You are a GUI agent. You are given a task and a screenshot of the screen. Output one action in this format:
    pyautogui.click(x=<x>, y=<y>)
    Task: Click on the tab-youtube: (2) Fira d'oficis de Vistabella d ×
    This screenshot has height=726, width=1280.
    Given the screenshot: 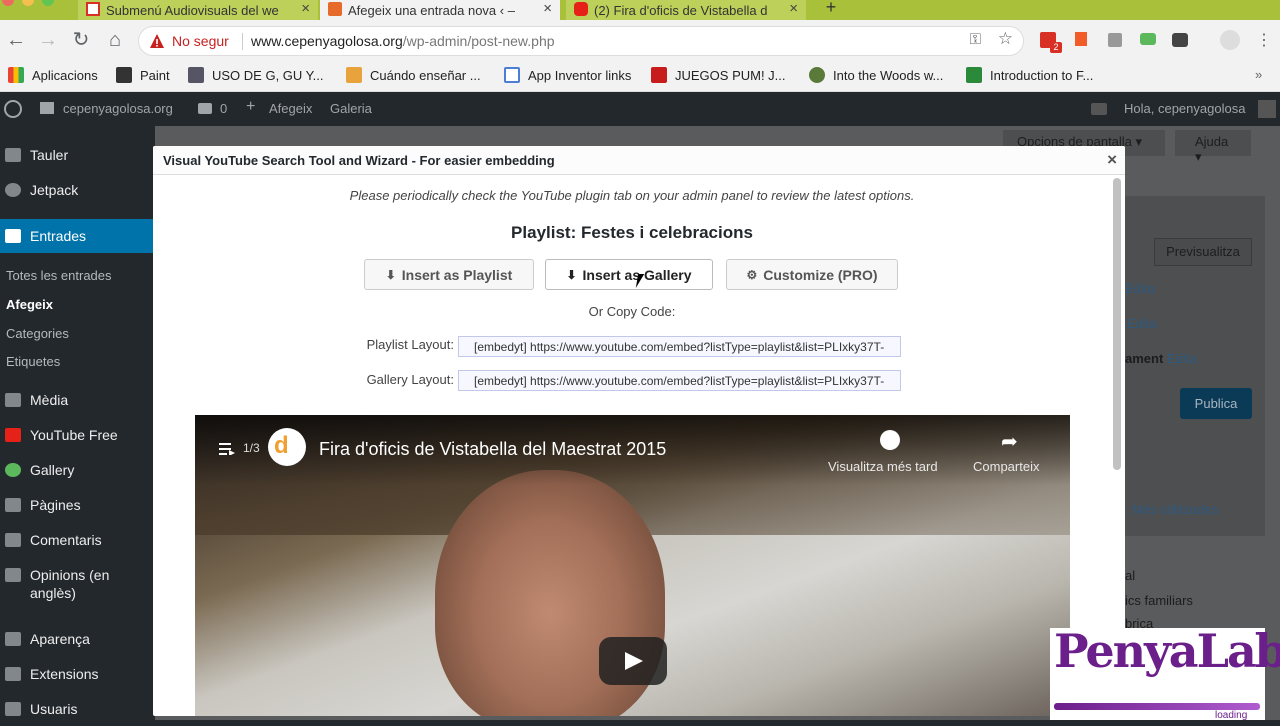 What is the action you would take?
    pyautogui.click(x=686, y=10)
    